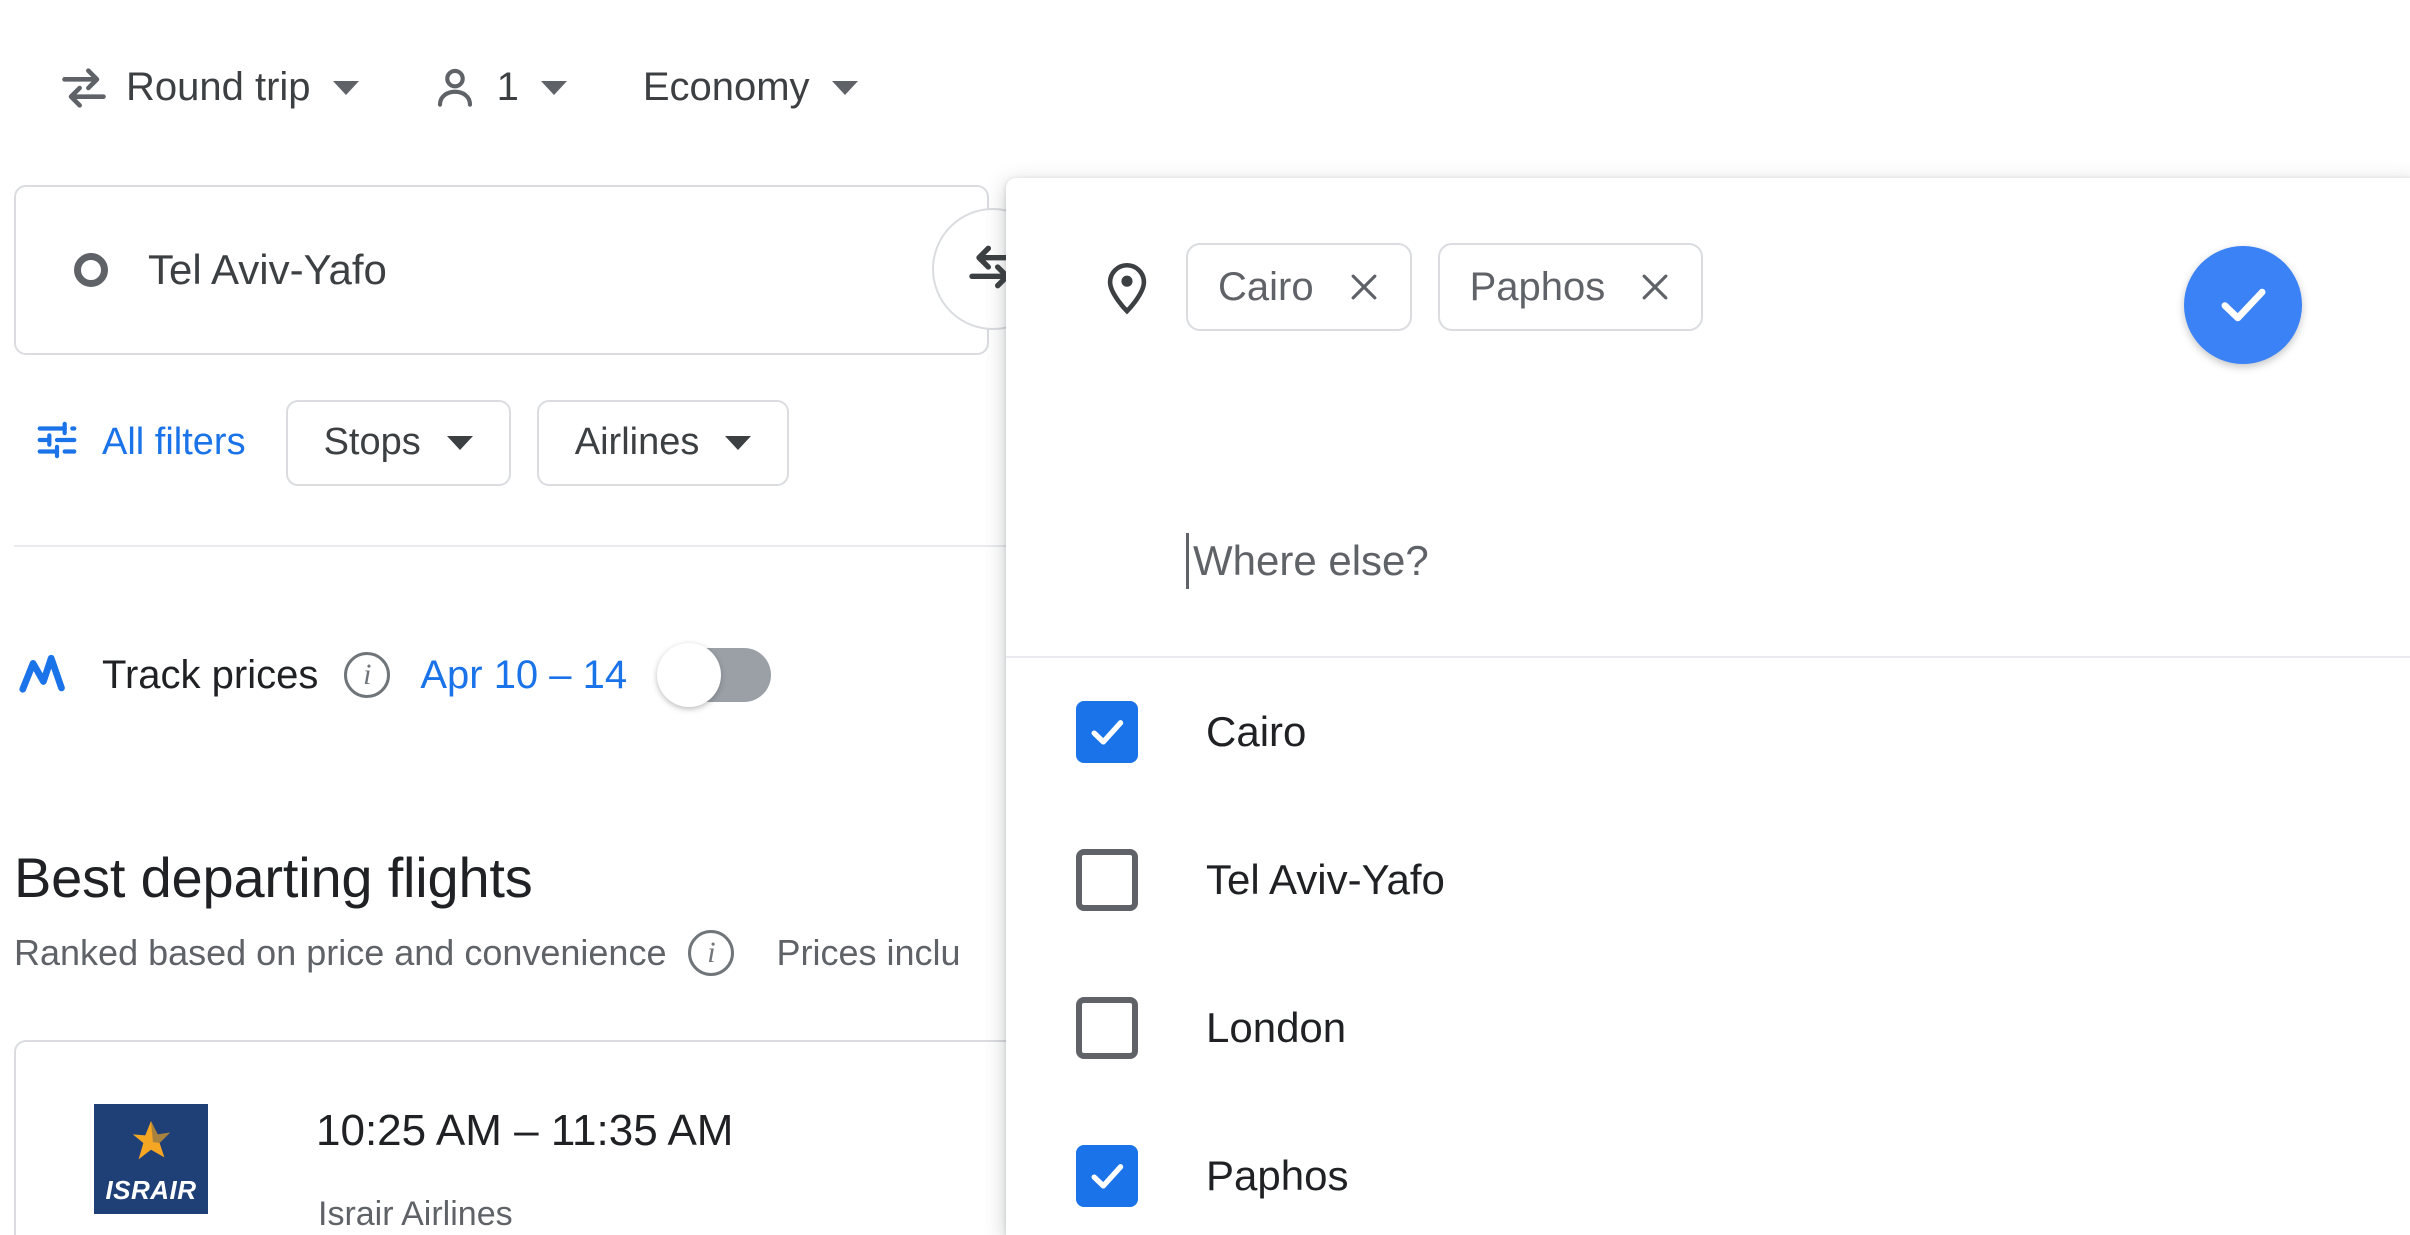 This screenshot has width=2410, height=1235. Describe the element at coordinates (525, 1130) in the screenshot. I see `flight-times: 10:25 AM – 11:35 AM` at that location.